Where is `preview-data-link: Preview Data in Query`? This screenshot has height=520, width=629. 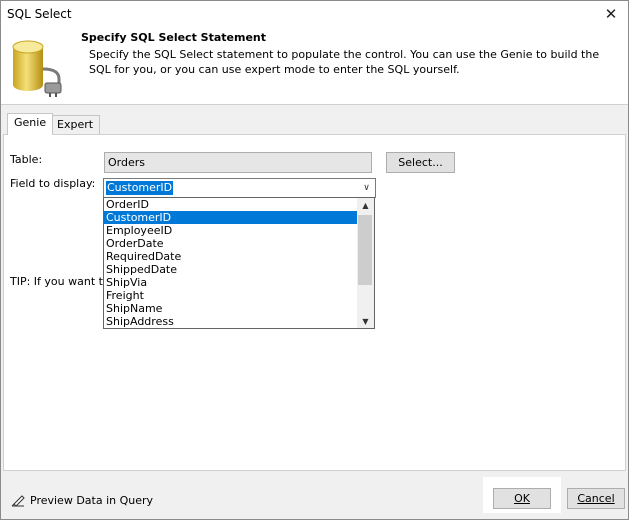
preview-data-link: Preview Data in Query is located at coordinates (82, 500).